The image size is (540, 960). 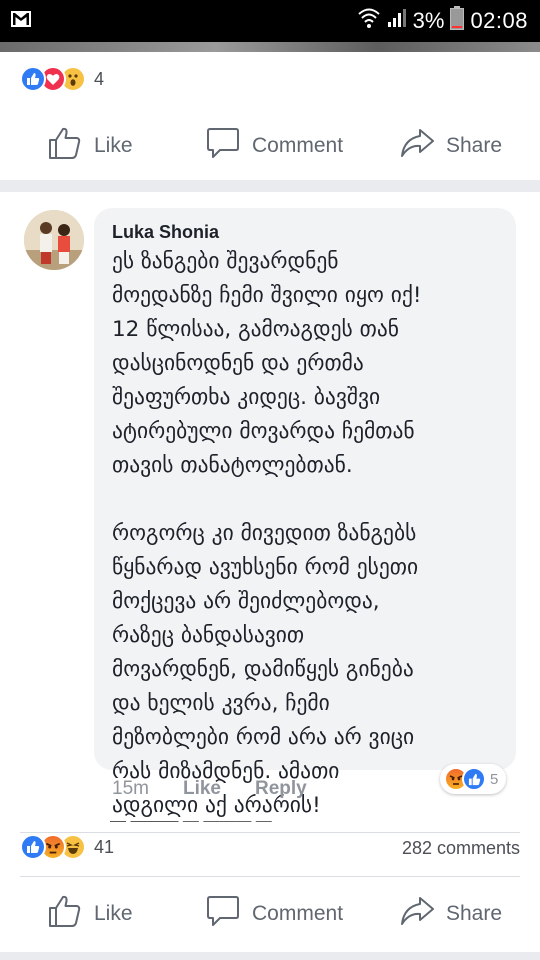 What do you see at coordinates (130, 788) in the screenshot?
I see `comment-time: 15m` at bounding box center [130, 788].